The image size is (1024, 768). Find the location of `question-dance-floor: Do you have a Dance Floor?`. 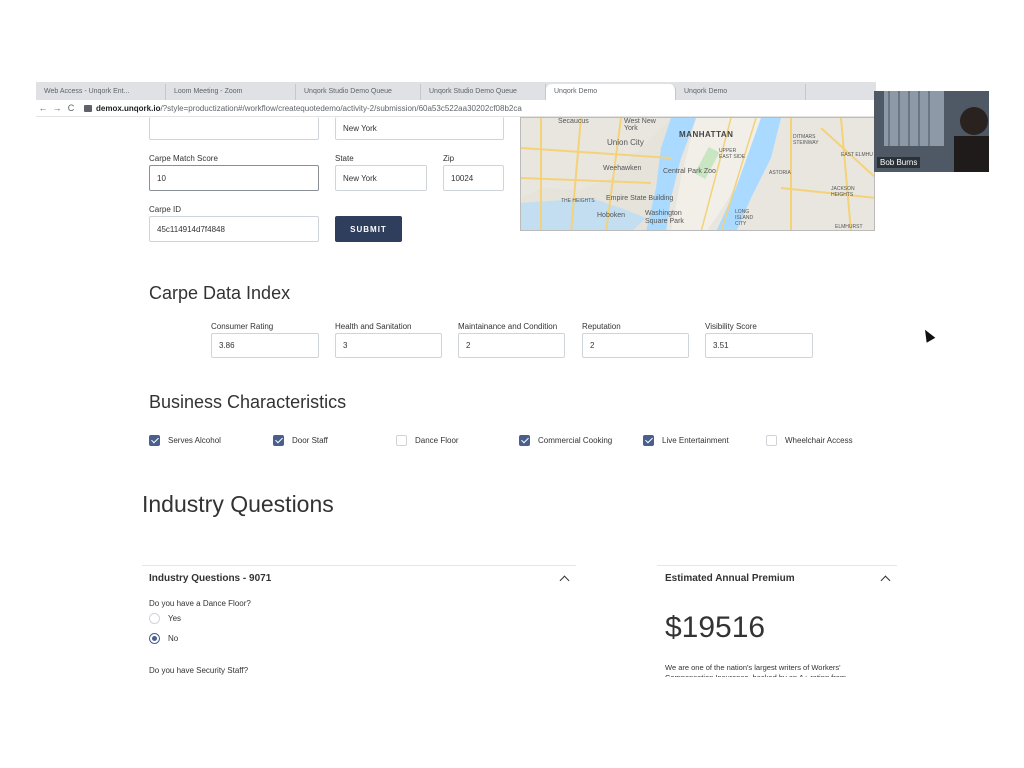

question-dance-floor: Do you have a Dance Floor? is located at coordinates (200, 603).